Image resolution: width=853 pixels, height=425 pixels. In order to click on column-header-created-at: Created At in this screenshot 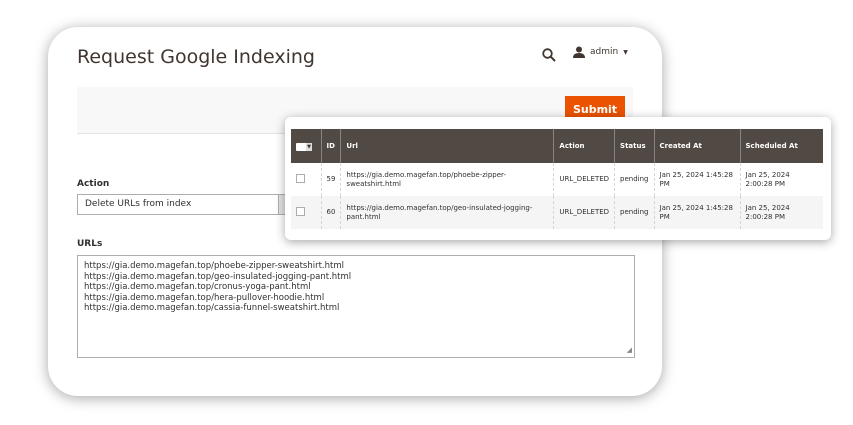, I will do `click(697, 146)`.